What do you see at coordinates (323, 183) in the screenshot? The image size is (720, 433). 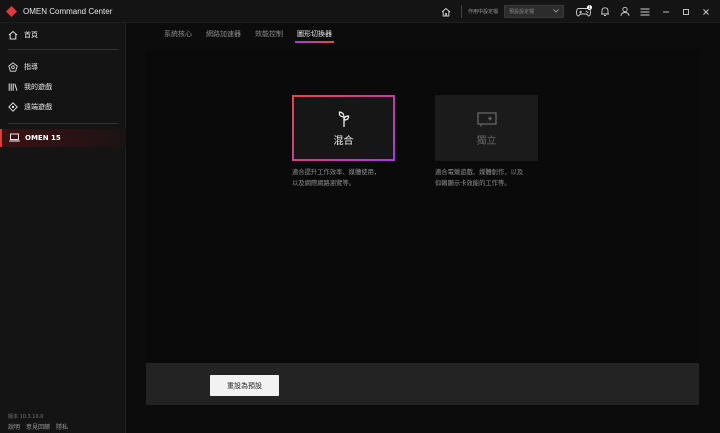 I see `description-line: 以及網際網路瀏覽等。` at bounding box center [323, 183].